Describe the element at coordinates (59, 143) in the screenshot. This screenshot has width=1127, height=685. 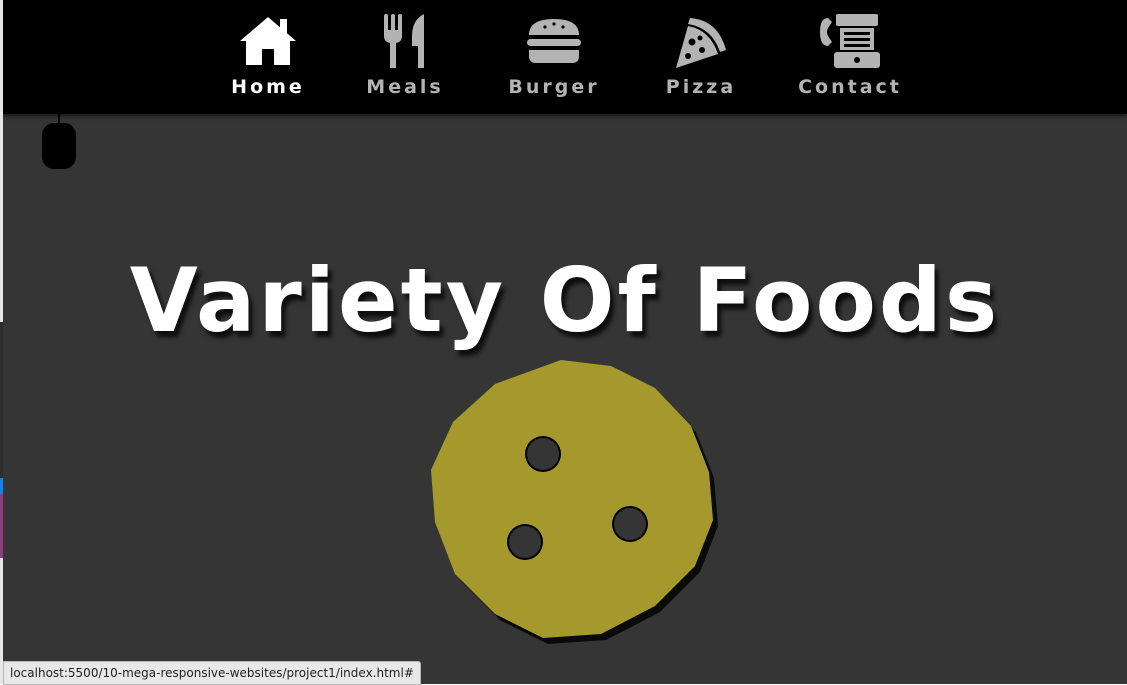
I see `mouse-icon` at that location.